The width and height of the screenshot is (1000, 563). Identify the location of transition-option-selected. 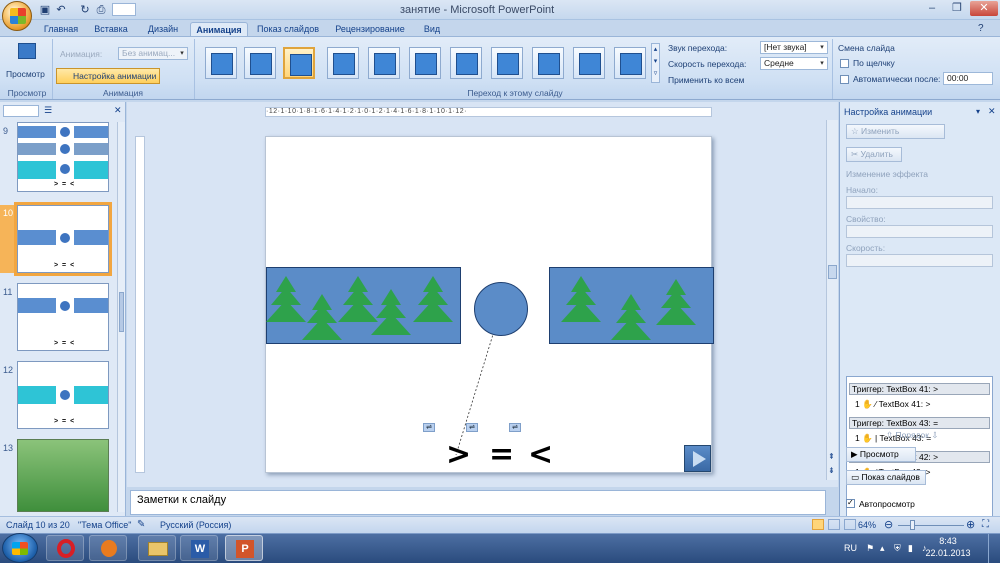
(299, 63).